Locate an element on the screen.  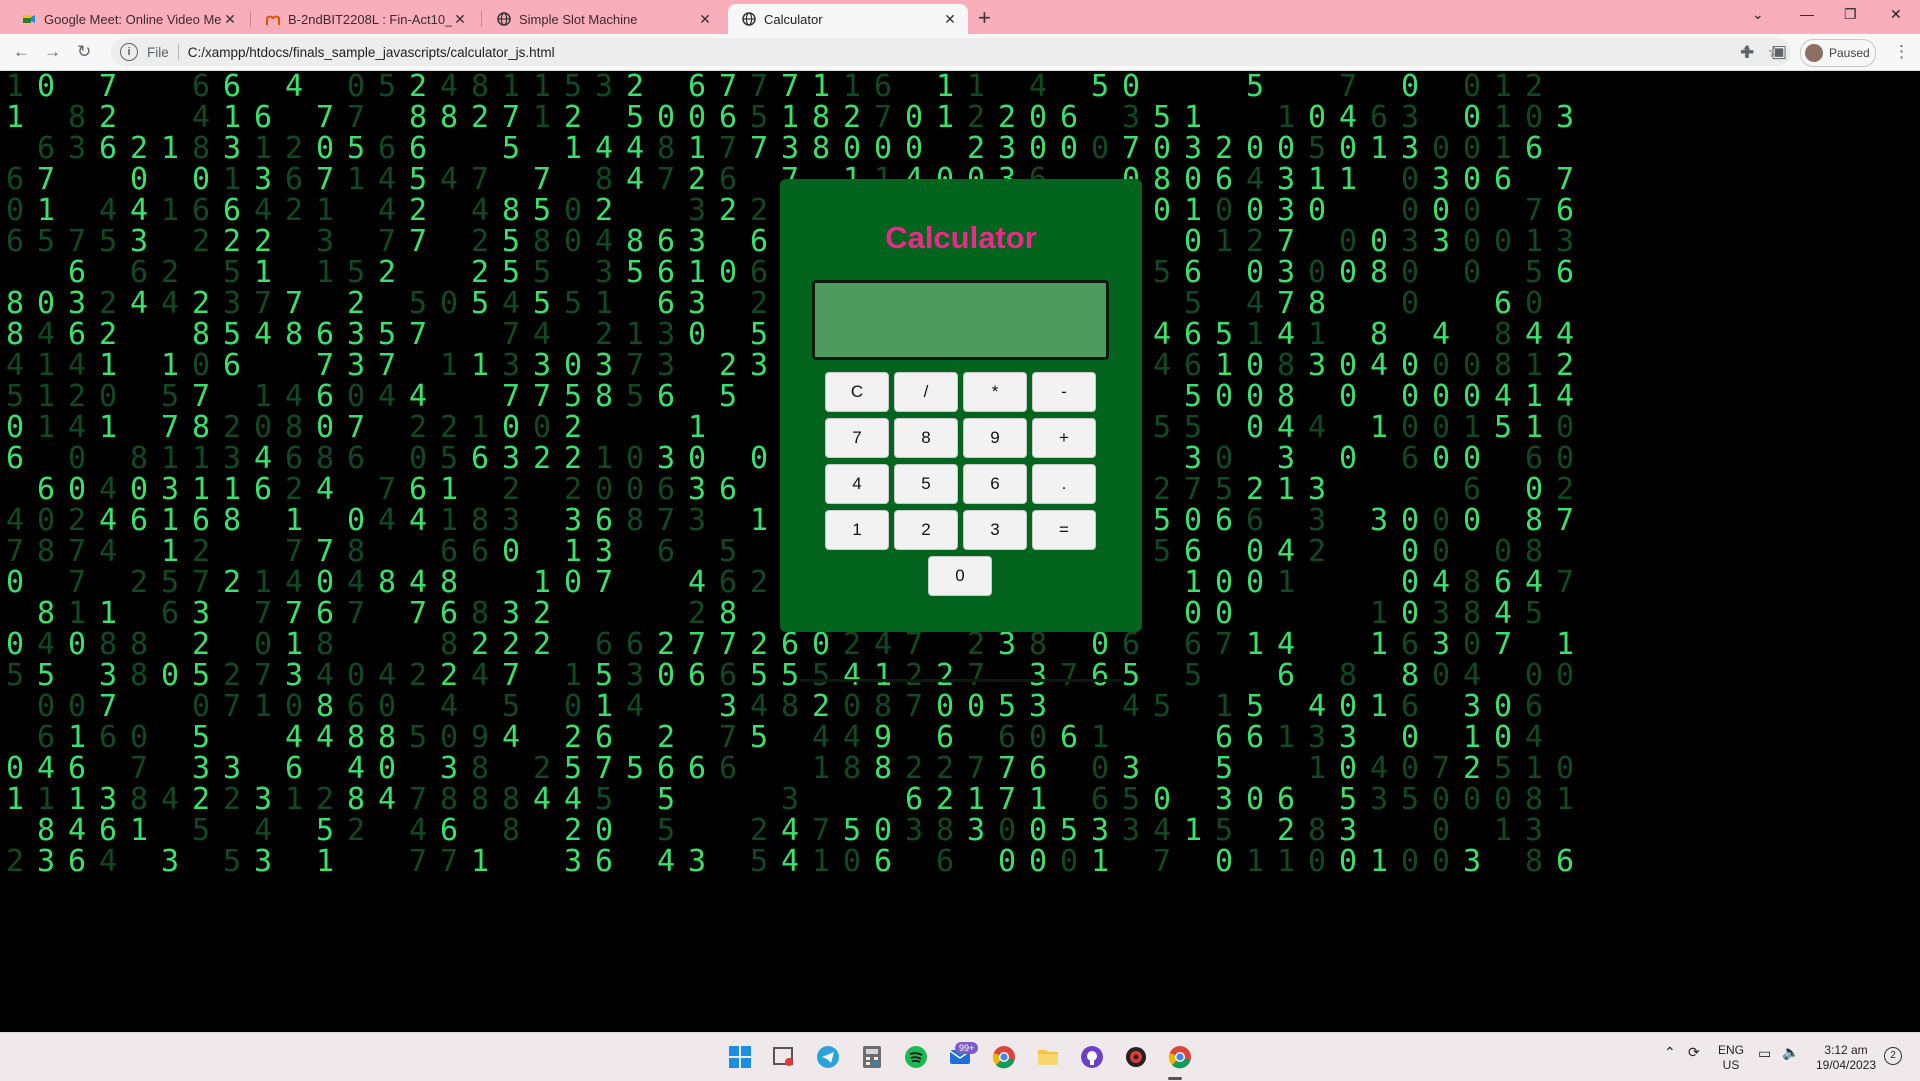
decimal-button: . is located at coordinates (1064, 484).